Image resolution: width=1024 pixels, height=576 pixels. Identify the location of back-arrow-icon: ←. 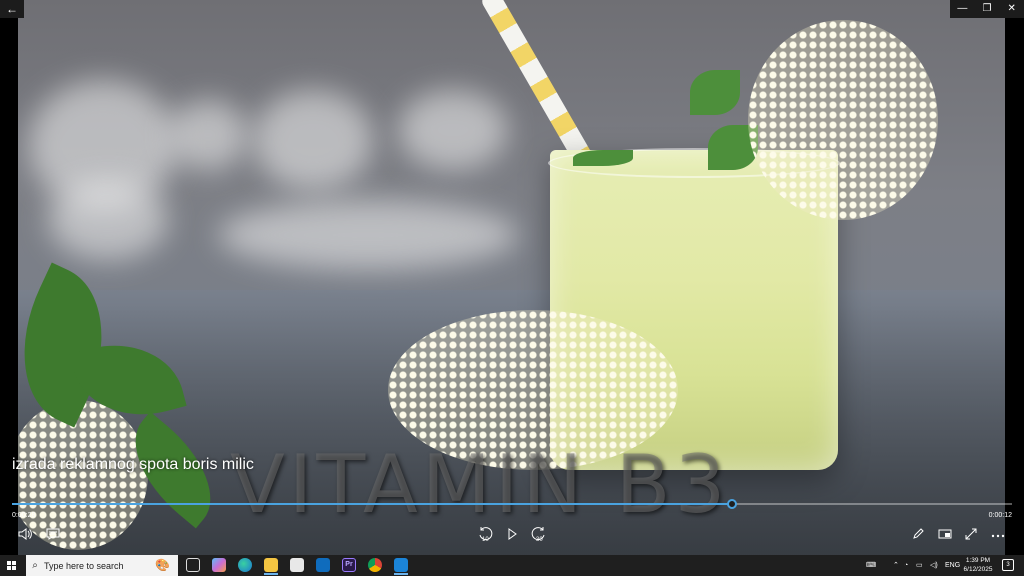
(12, 9).